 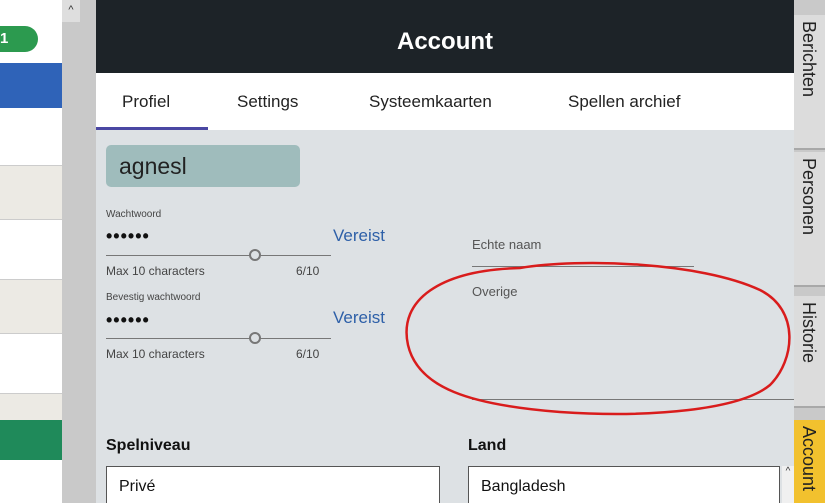 What do you see at coordinates (71, 251) in the screenshot?
I see `left-scrollbar` at bounding box center [71, 251].